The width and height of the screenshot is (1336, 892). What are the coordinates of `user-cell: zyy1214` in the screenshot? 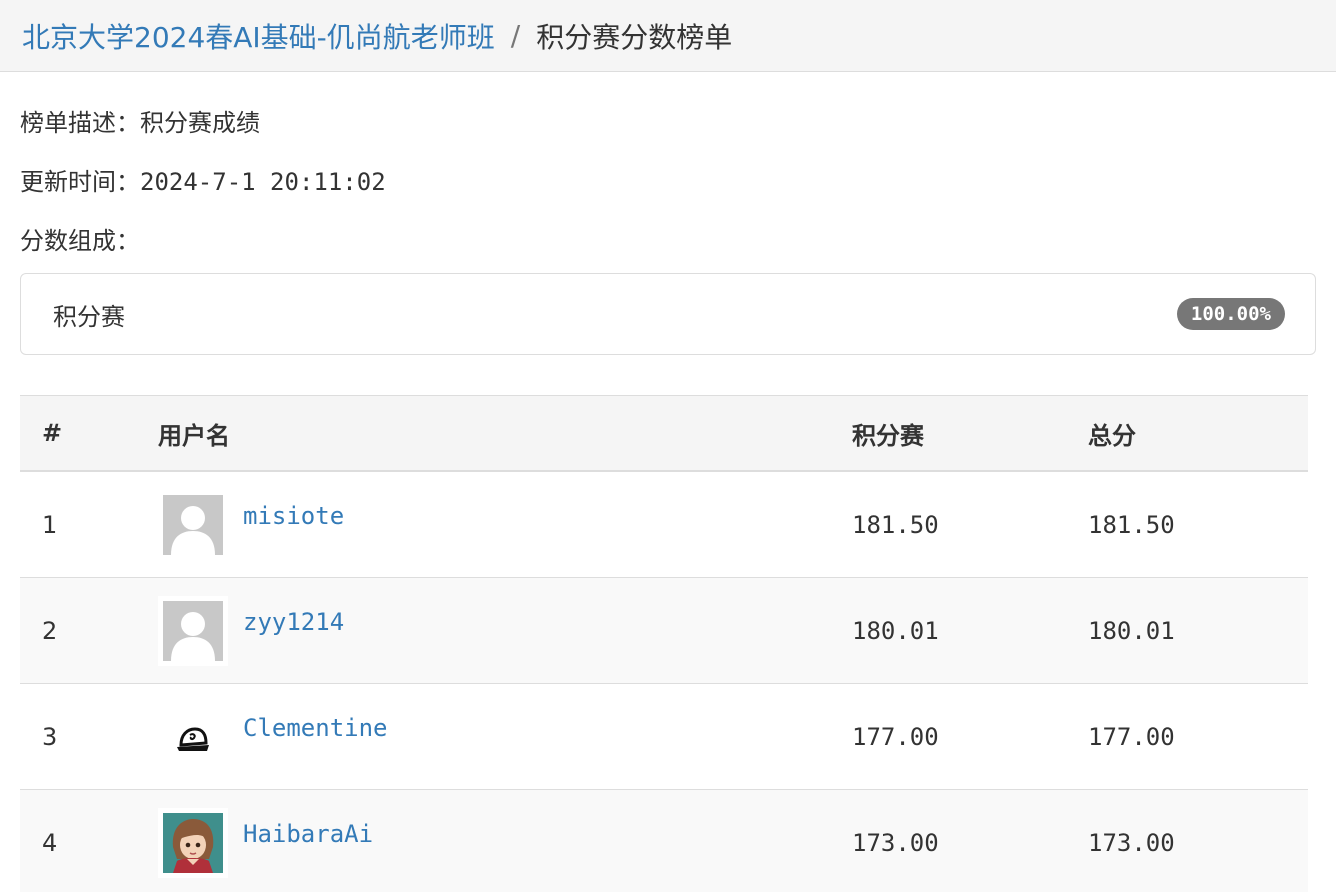 It's located at (505, 630).